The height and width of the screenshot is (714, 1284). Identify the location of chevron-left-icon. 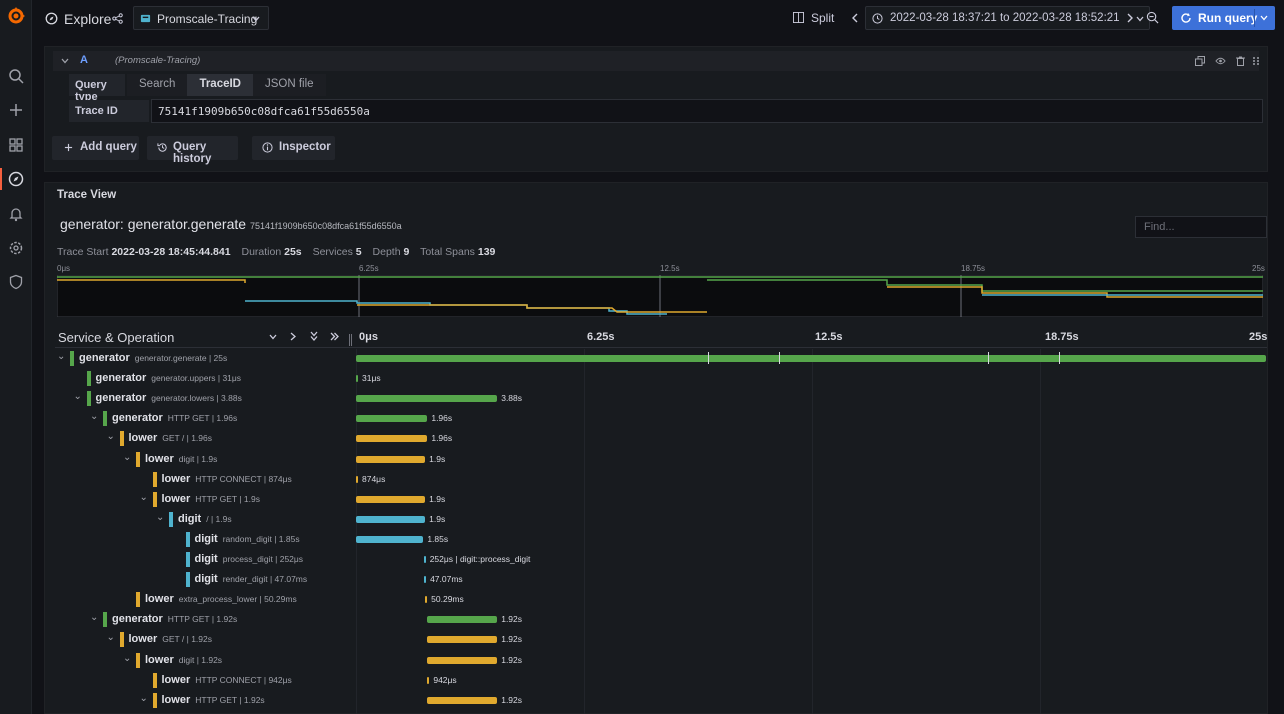
(855, 18).